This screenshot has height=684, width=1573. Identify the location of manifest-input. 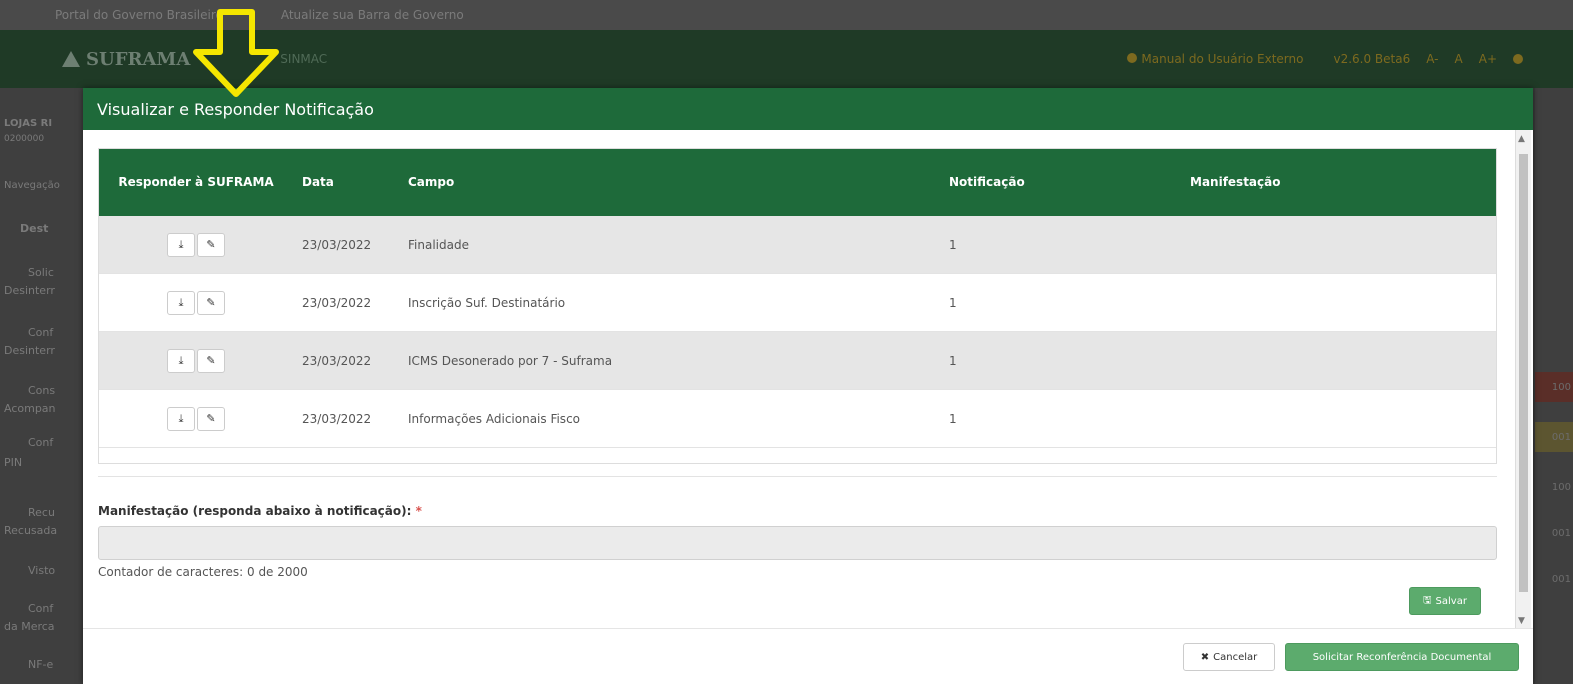
(797, 543).